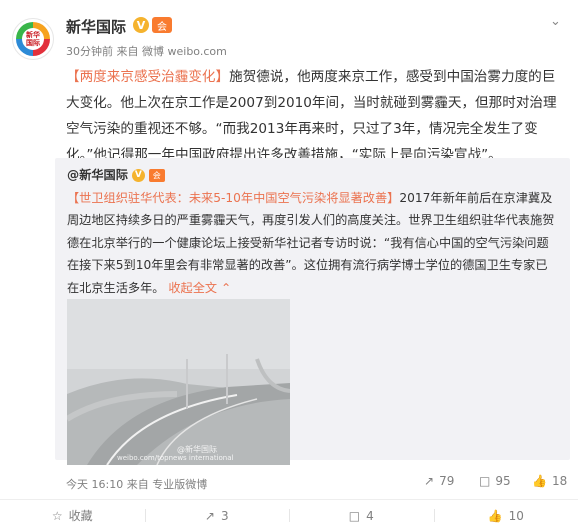 The image size is (578, 531). Describe the element at coordinates (549, 481) in the screenshot. I see `repost-like-stat: 👍 18` at that location.